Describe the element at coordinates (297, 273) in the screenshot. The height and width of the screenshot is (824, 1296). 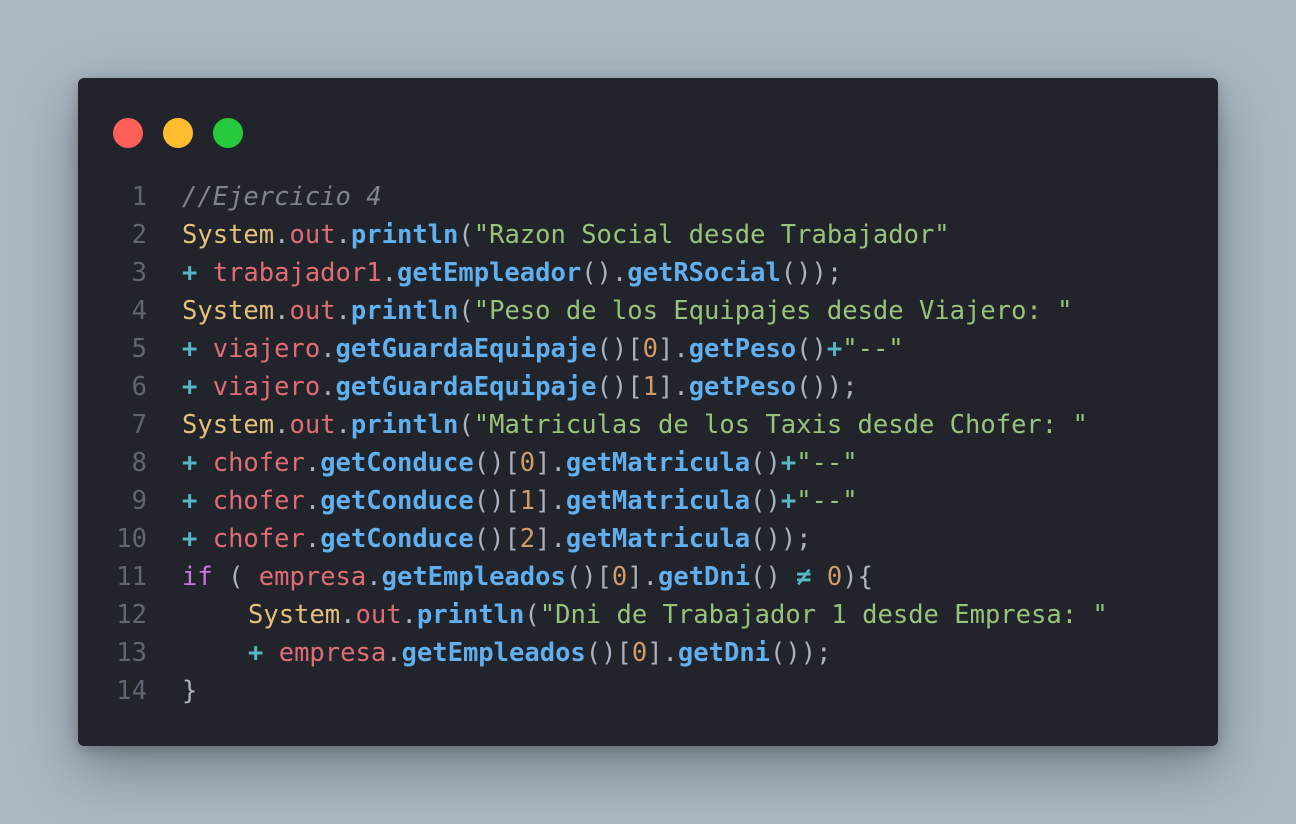
I see `code-token: trabajador1` at that location.